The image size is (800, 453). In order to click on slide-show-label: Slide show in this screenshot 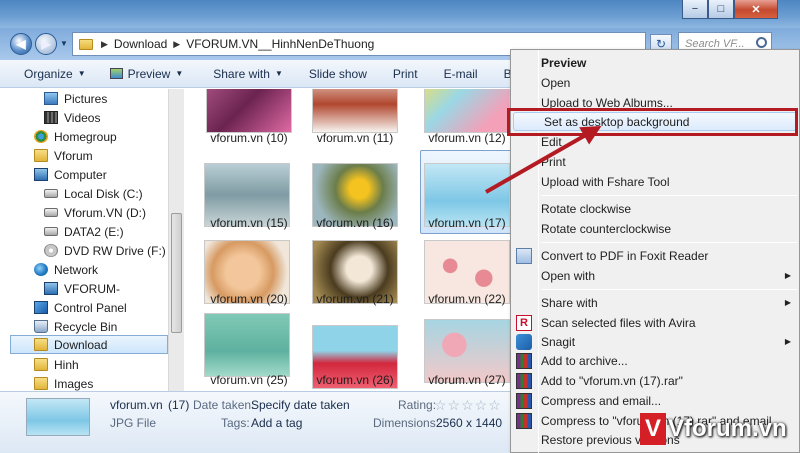, I will do `click(337, 73)`.